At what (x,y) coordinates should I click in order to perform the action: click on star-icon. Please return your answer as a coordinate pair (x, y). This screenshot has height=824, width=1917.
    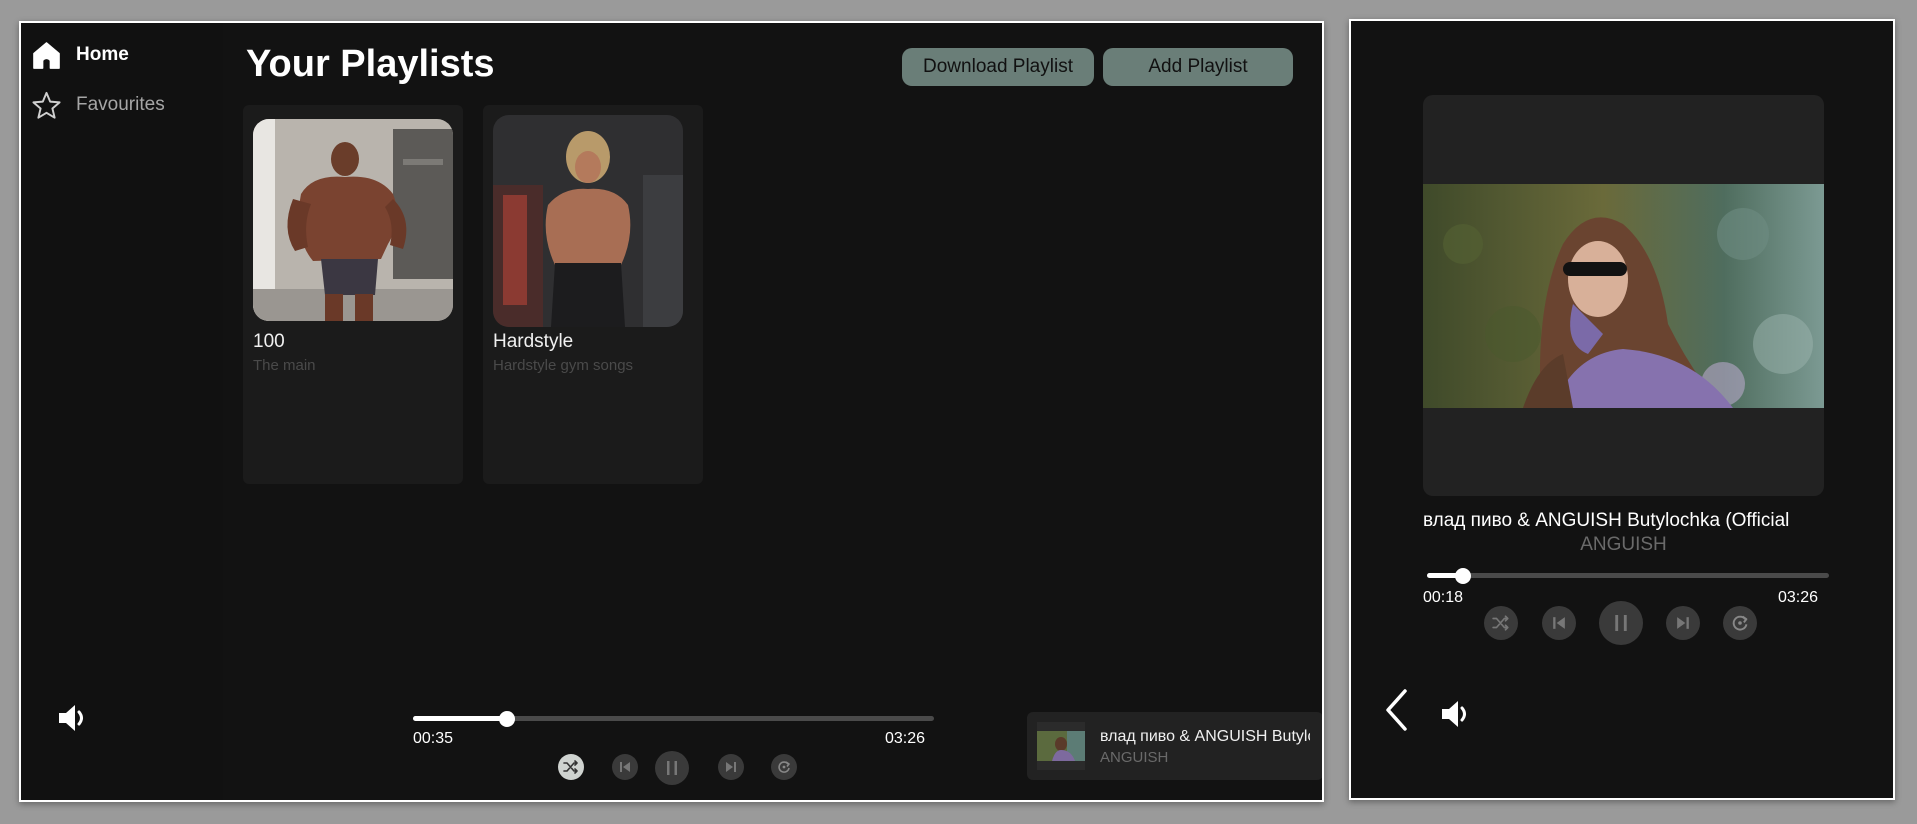
    Looking at the image, I should click on (46, 105).